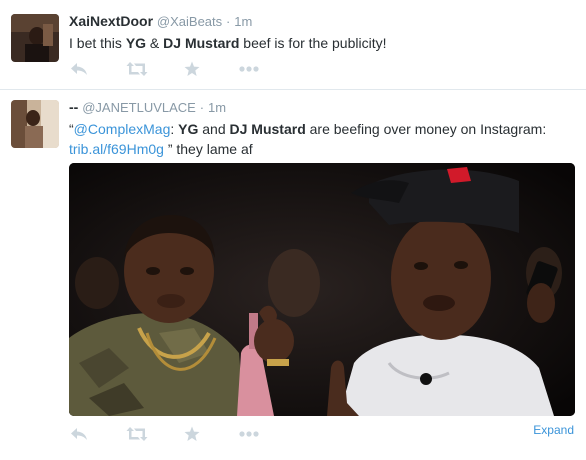 The image size is (586, 460). What do you see at coordinates (116, 149) in the screenshot?
I see `url-link: trib.al/f69Hm0g` at bounding box center [116, 149].